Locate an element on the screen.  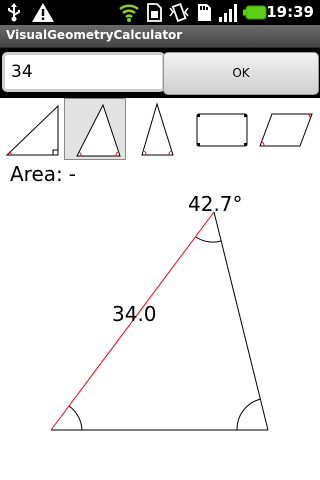
area-label: Area: is located at coordinates (36, 174).